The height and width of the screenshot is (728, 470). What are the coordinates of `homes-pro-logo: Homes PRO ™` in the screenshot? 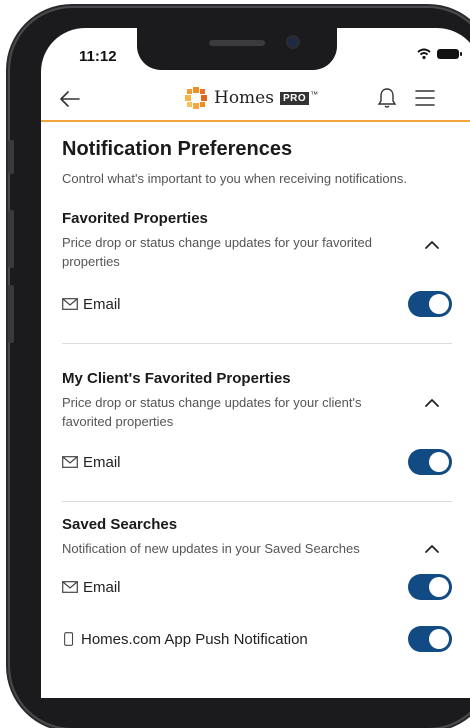 It's located at (251, 98).